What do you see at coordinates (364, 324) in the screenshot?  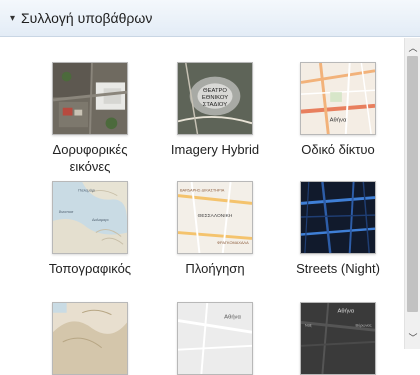 I see `thumb-label: Βύρωνας` at bounding box center [364, 324].